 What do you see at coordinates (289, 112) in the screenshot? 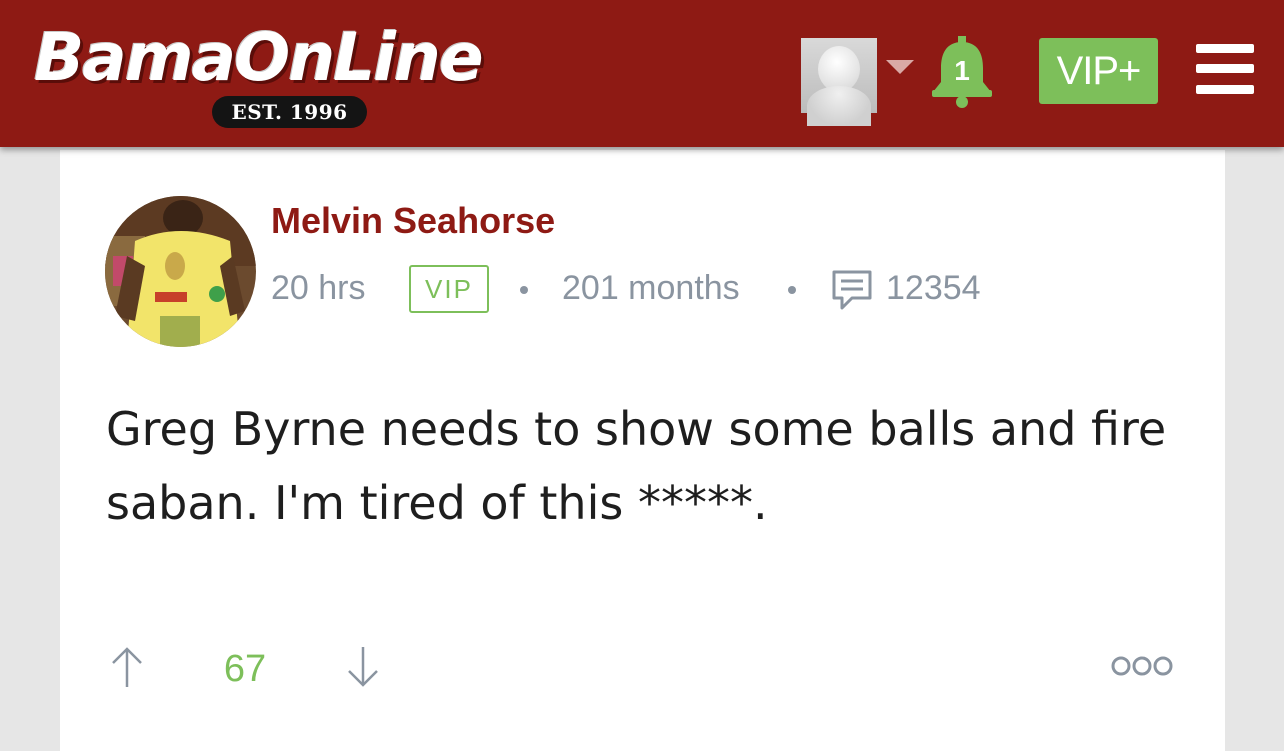
I see `logo-tagline: EST. 1996` at bounding box center [289, 112].